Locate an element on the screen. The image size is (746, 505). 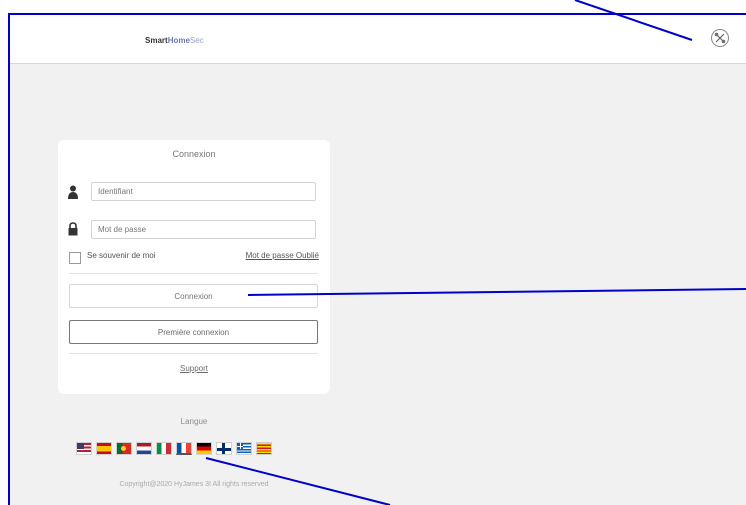
password-placeholder: Mot de passe is located at coordinates (122, 229).